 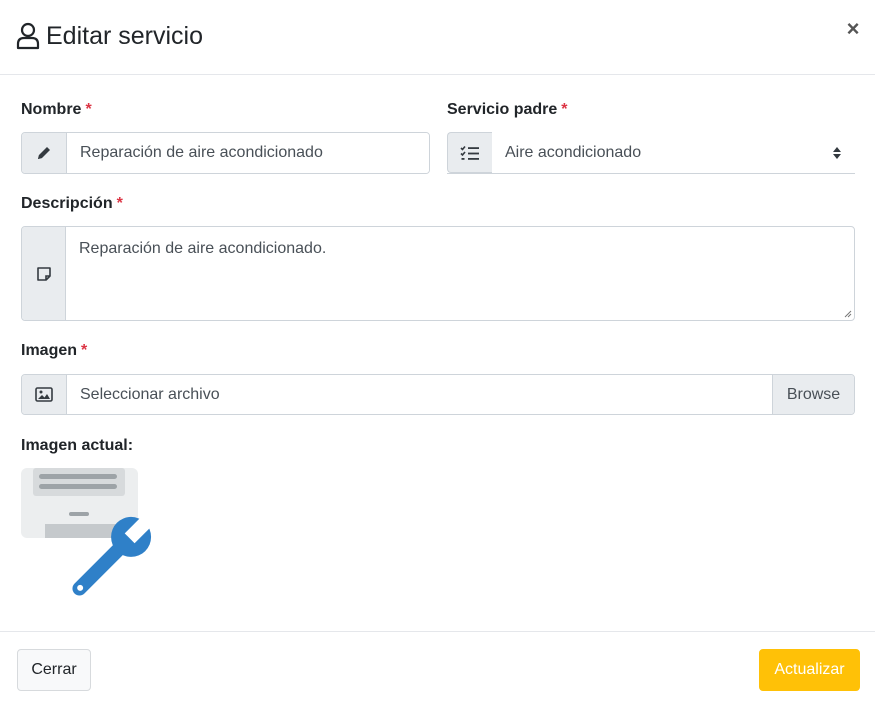 What do you see at coordinates (72, 203) in the screenshot?
I see `descripcion-label: Descripción *` at bounding box center [72, 203].